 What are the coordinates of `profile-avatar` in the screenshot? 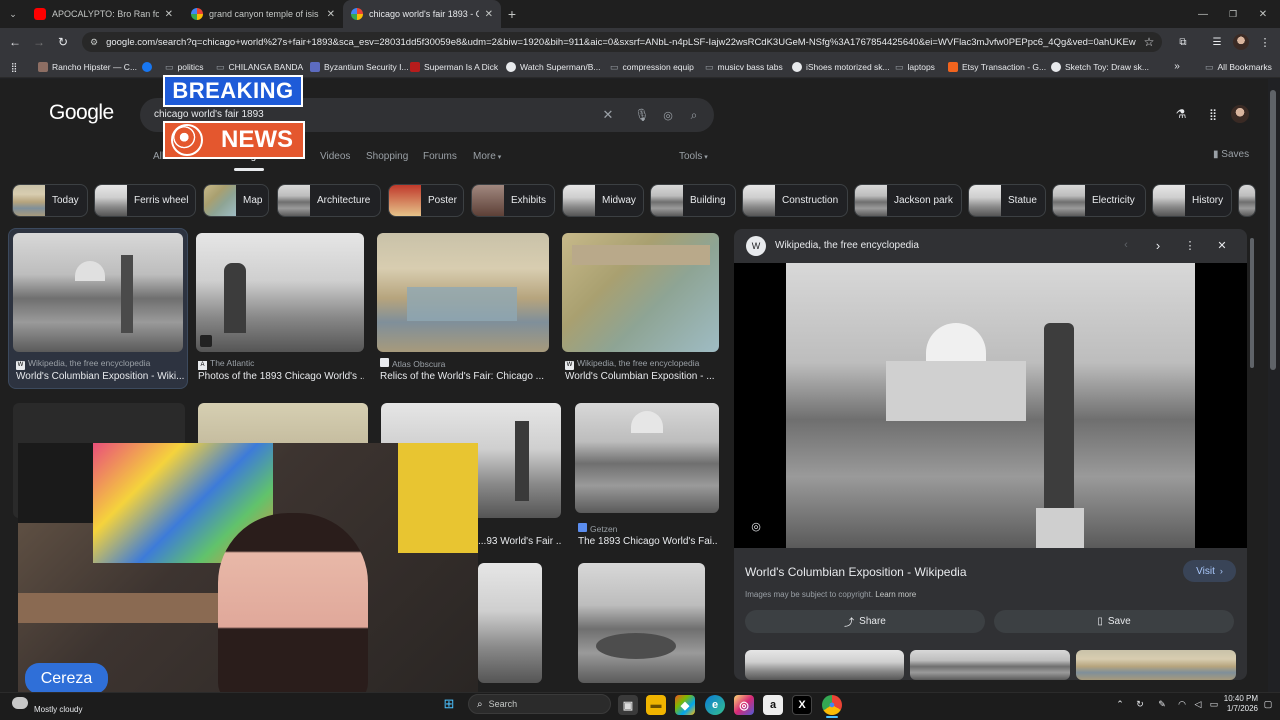 It's located at (1241, 42).